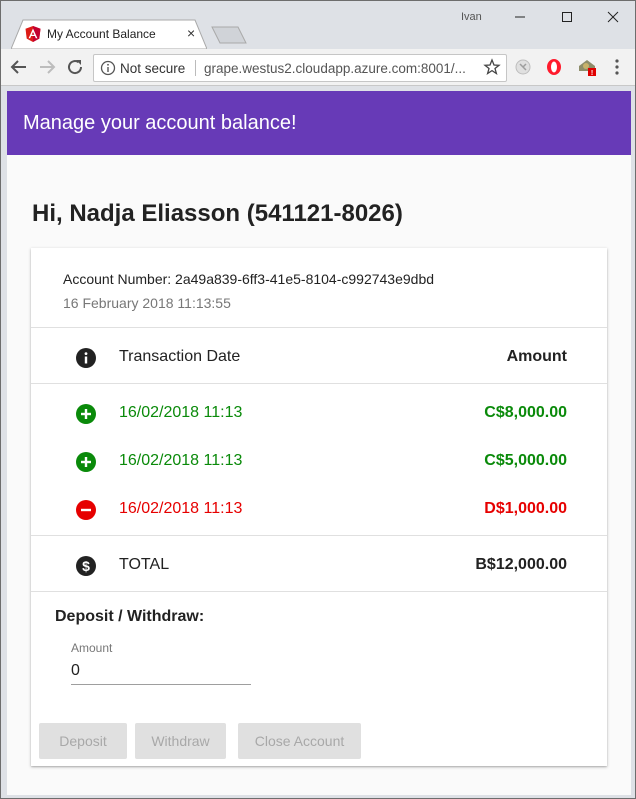  Describe the element at coordinates (617, 67) in the screenshot. I see `menu-dots-icon` at that location.